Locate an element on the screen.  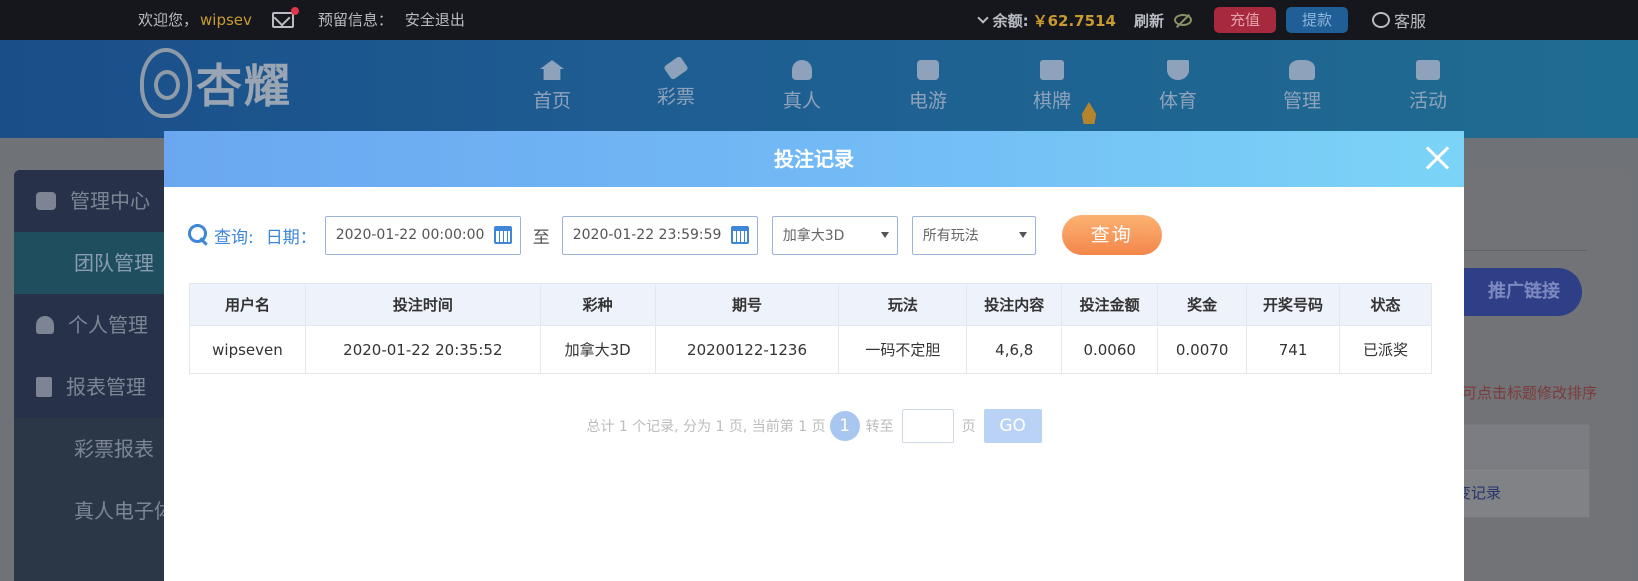
background-table-header is located at coordinates (1521, 447).